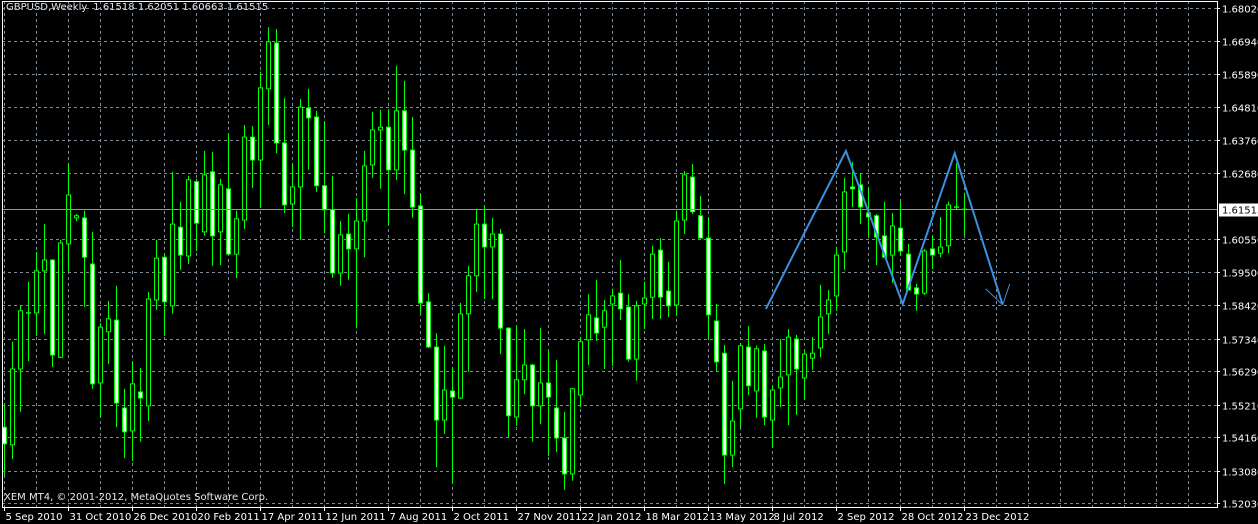  What do you see at coordinates (888, 229) in the screenshot?
I see `zigzag-drawing` at bounding box center [888, 229].